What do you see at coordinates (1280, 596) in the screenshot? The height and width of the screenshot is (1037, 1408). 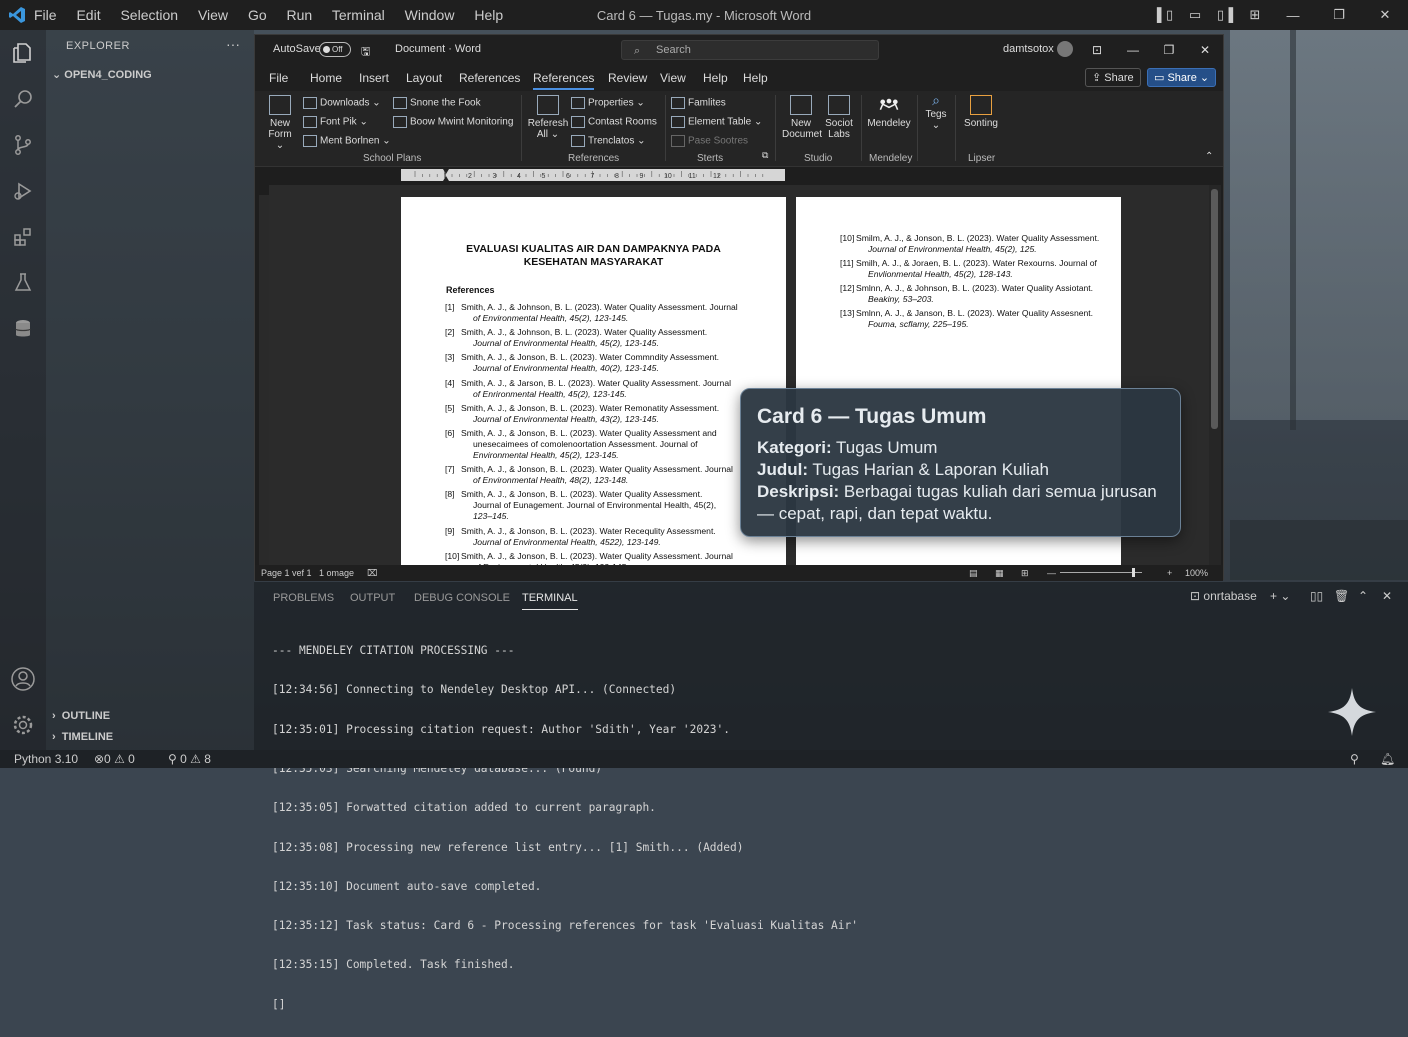 I see `new-terminal-icon: + ⌄` at bounding box center [1280, 596].